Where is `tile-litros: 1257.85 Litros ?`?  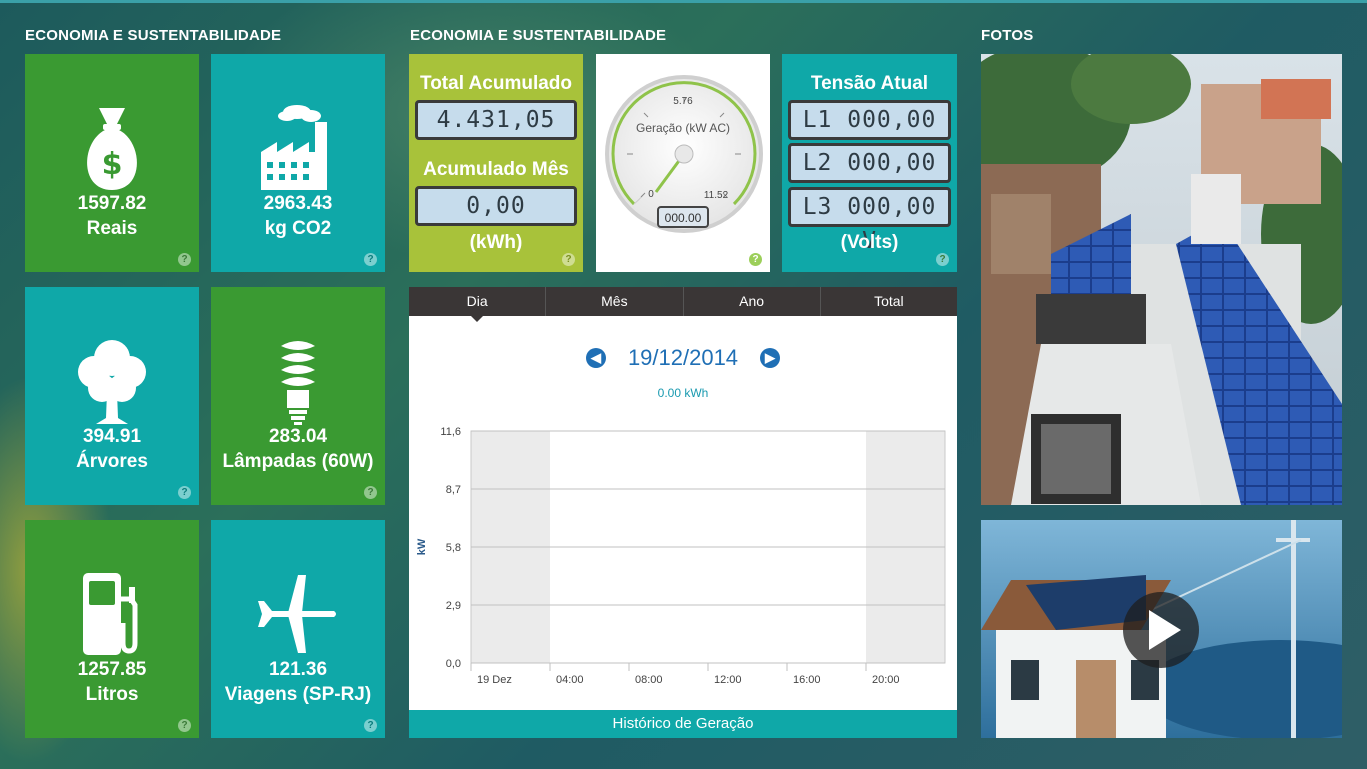 tile-litros: 1257.85 Litros ? is located at coordinates (112, 629).